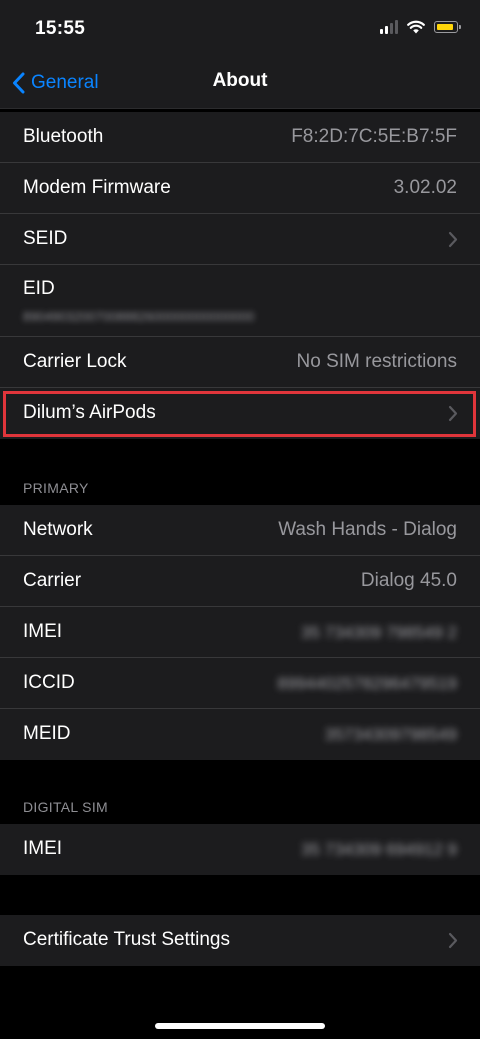 The width and height of the screenshot is (480, 1039). Describe the element at coordinates (240, 362) in the screenshot. I see `carrier-lock-row: Carrier Lock No SIM restrictions` at that location.